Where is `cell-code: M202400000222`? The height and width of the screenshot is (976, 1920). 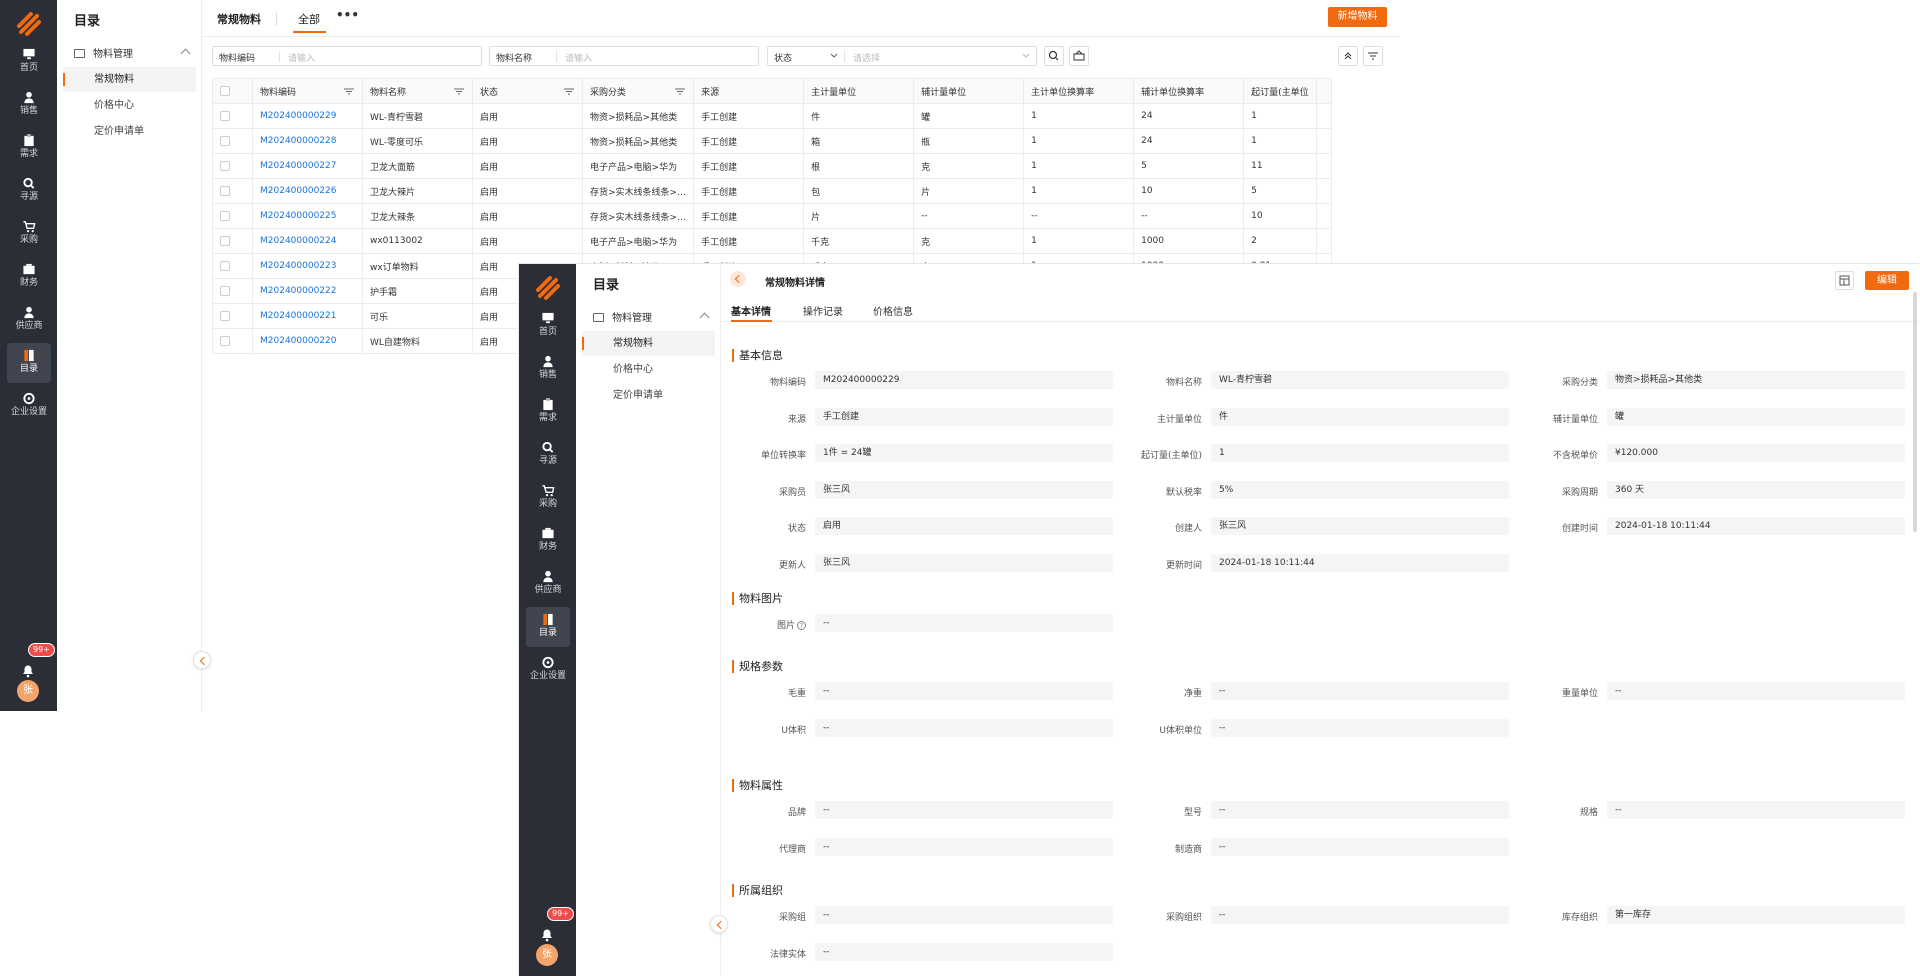
cell-code: M202400000222 is located at coordinates (307, 291).